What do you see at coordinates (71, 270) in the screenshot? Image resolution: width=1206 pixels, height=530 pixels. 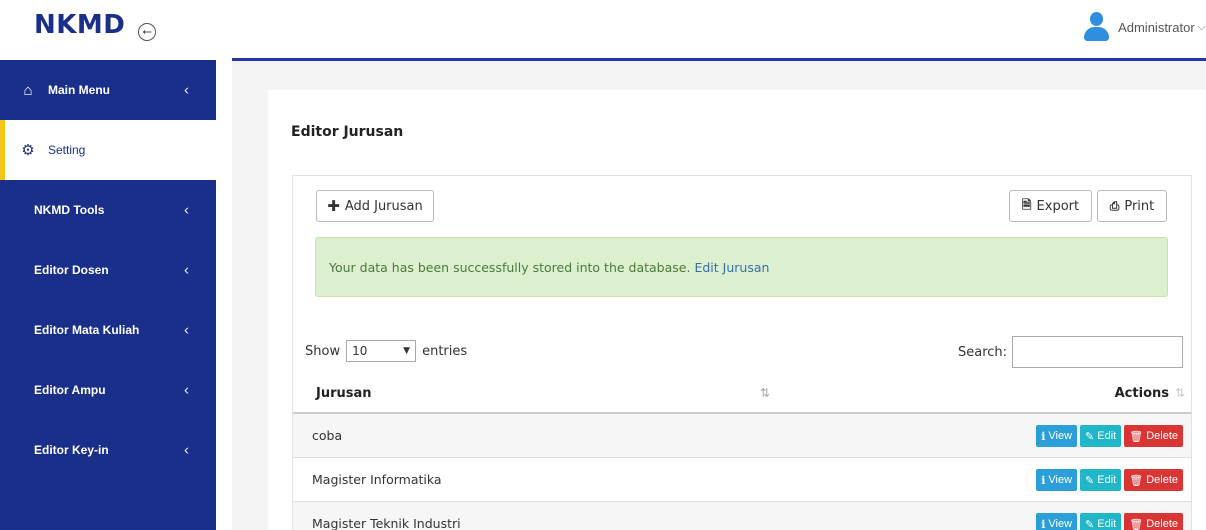 I see `sidebar-item-label: Editor Dosen` at bounding box center [71, 270].